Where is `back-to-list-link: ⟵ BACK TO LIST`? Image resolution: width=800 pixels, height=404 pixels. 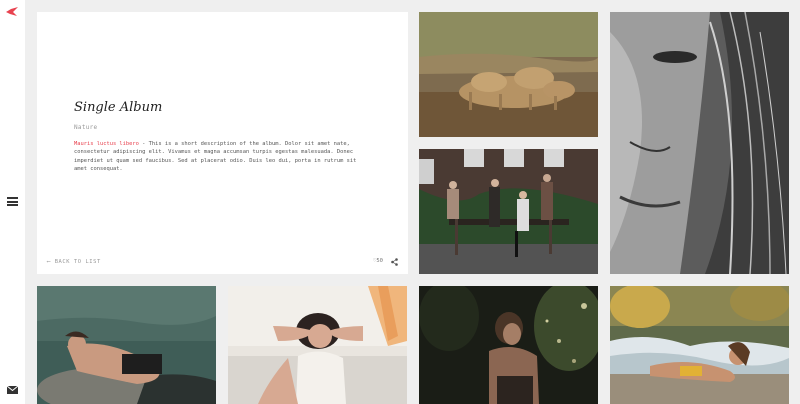
back-to-list-link: ⟵ BACK TO LIST is located at coordinates (74, 262).